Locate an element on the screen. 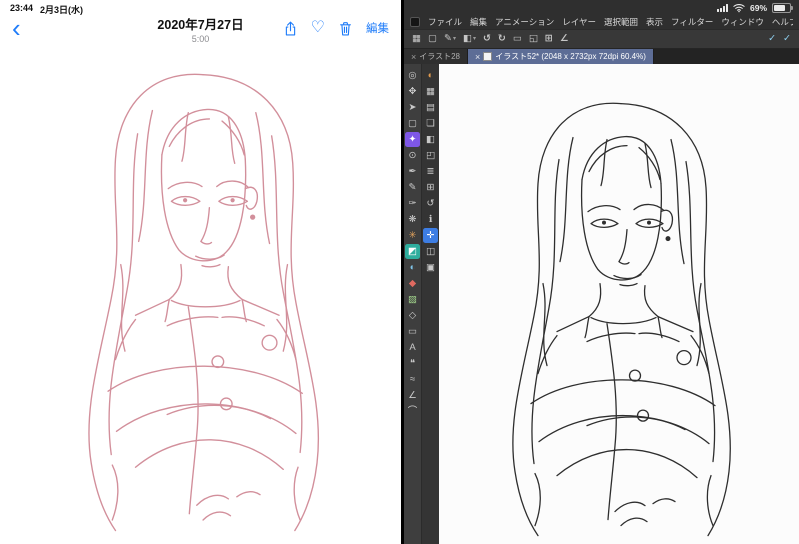 This screenshot has width=799, height=544. layer-property-panel: ◧ is located at coordinates (430, 139).